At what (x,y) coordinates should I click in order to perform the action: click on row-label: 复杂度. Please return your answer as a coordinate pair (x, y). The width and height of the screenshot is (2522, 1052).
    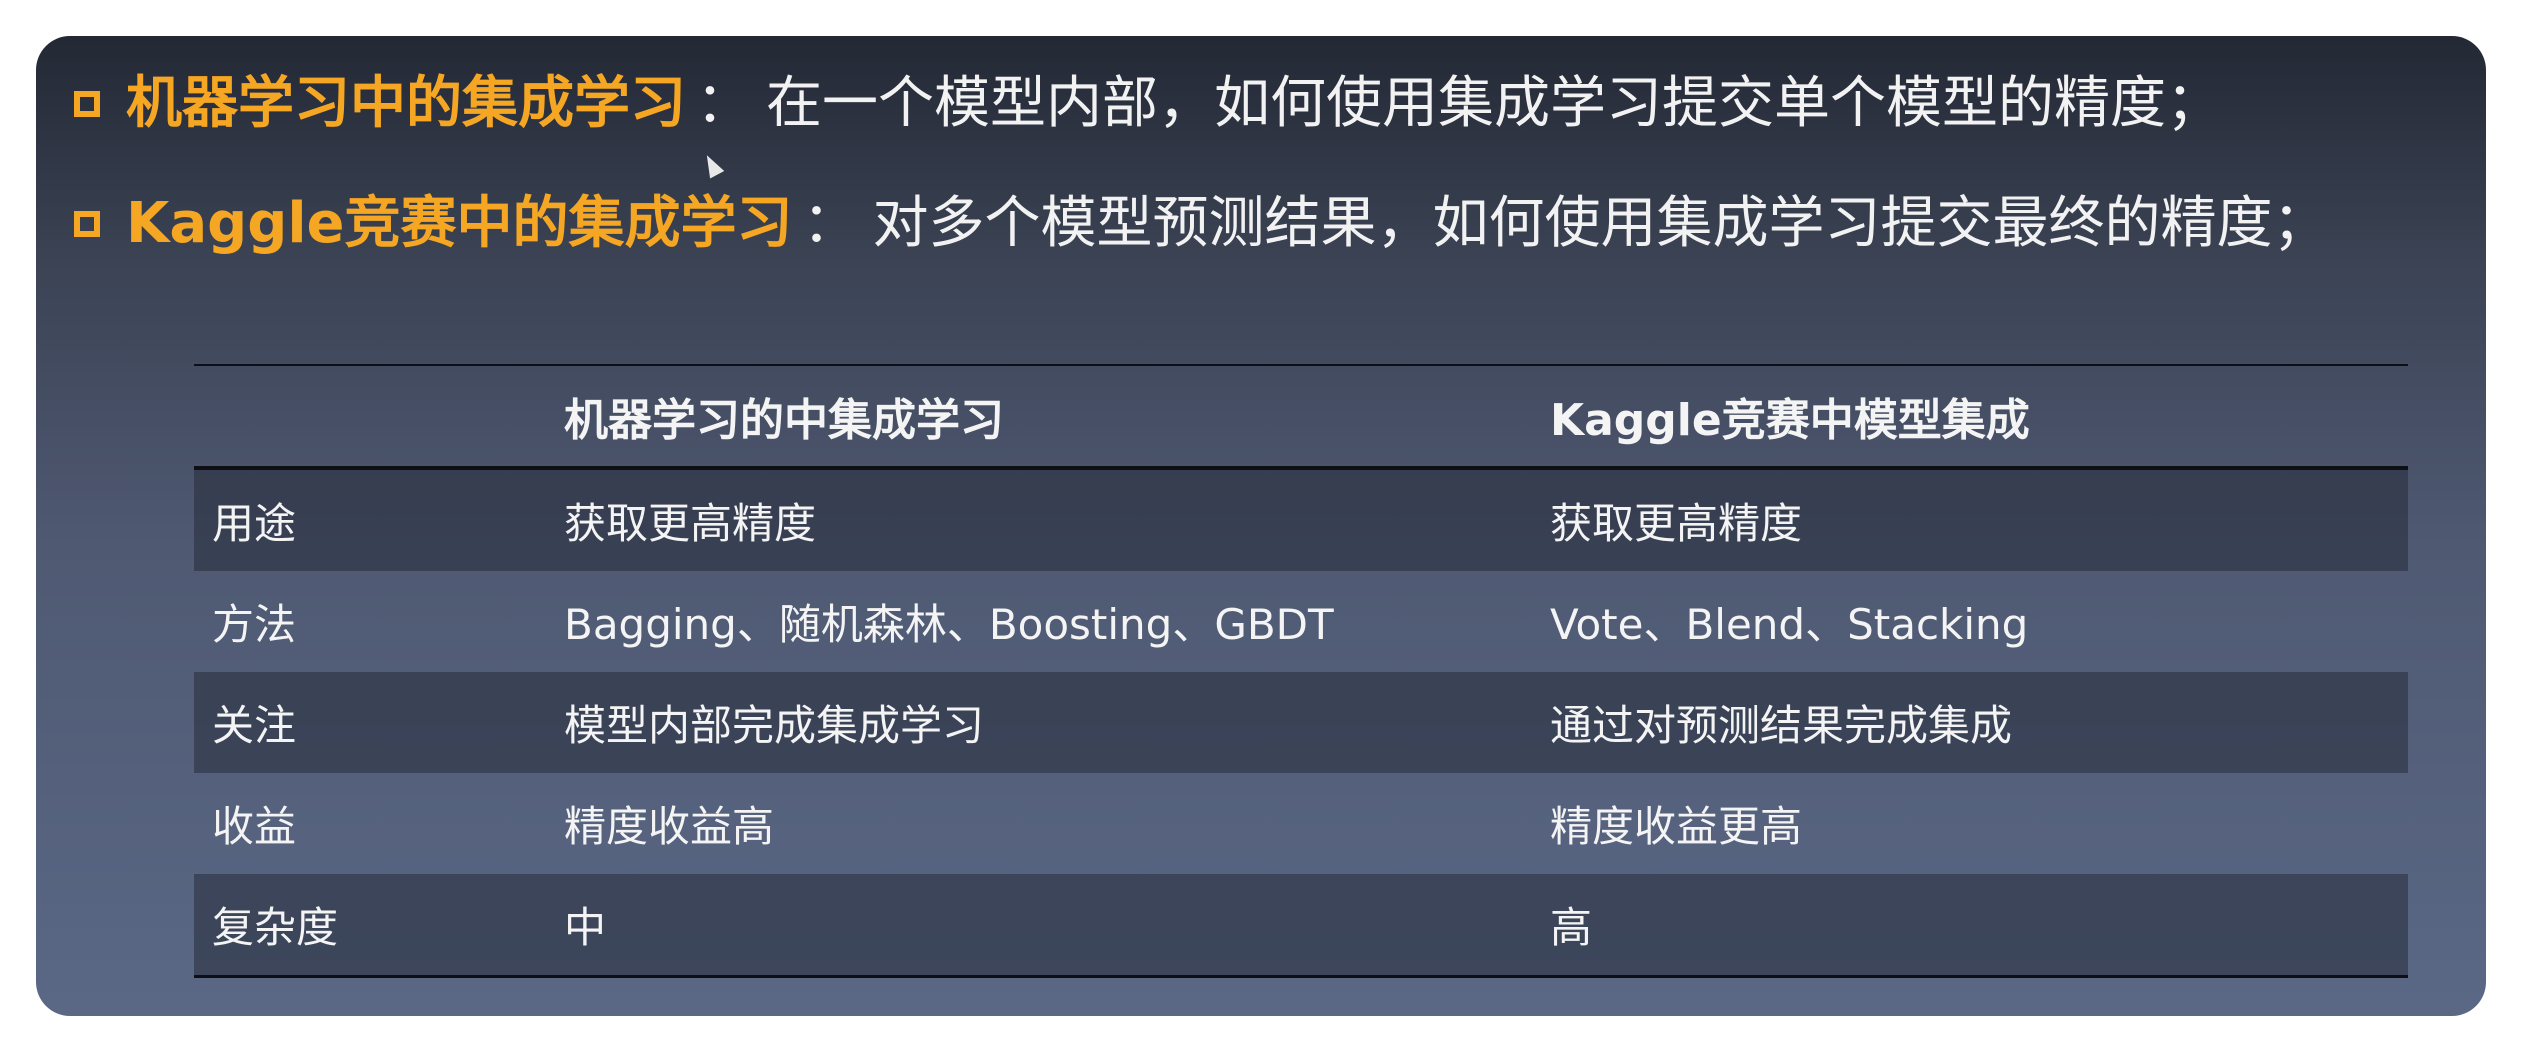
    Looking at the image, I should click on (379, 926).